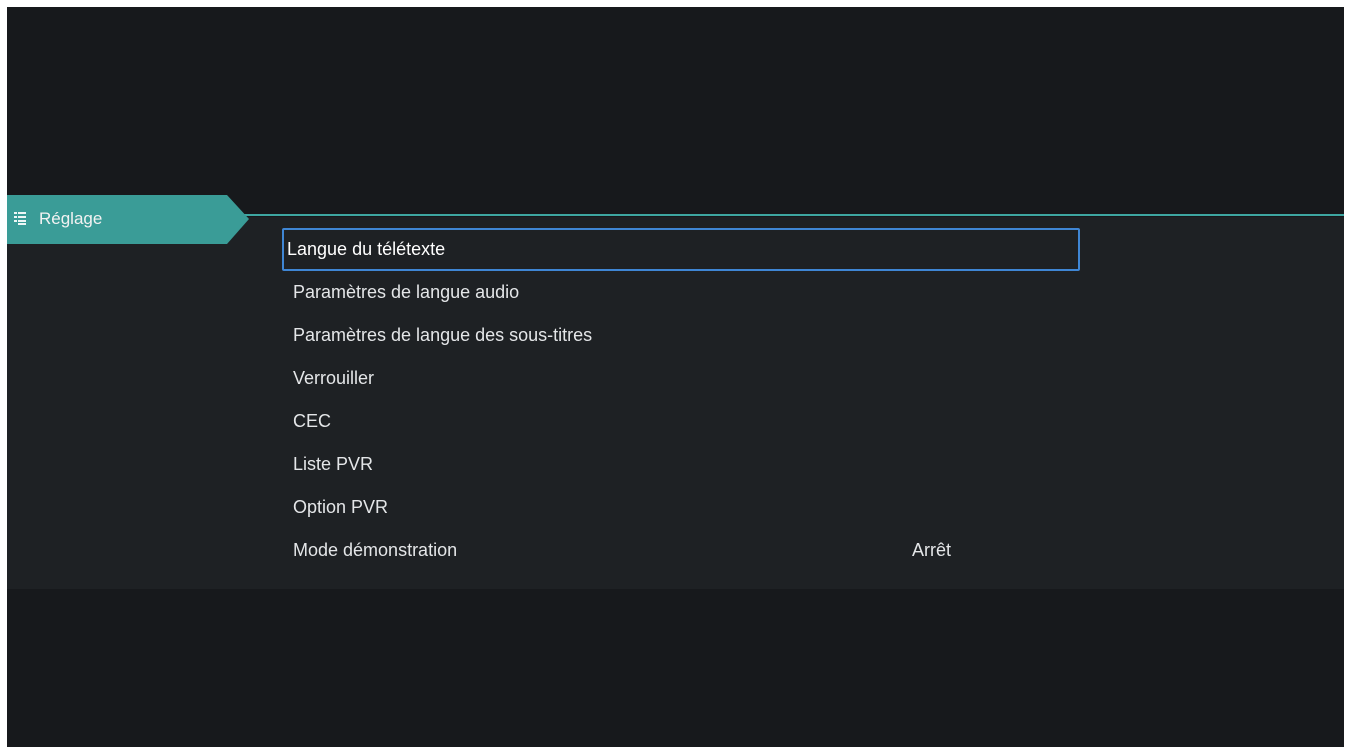  What do you see at coordinates (443, 335) in the screenshot?
I see `menu-item-label: Paramètres de langue des sous-titres` at bounding box center [443, 335].